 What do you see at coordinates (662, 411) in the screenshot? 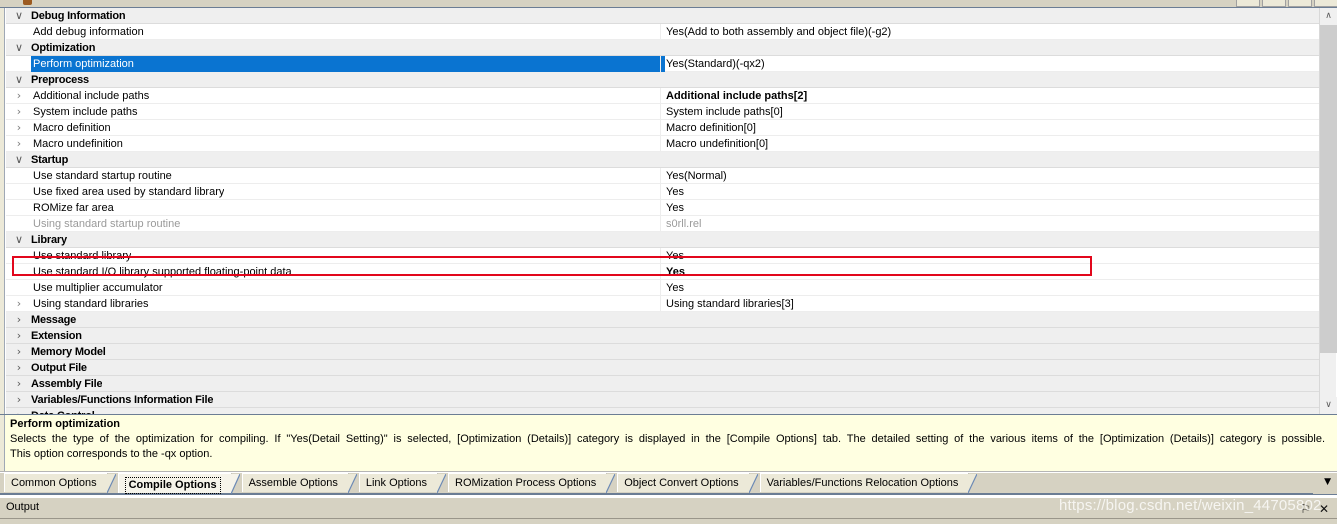
I see `property-category-row: › Data Control` at bounding box center [662, 411].